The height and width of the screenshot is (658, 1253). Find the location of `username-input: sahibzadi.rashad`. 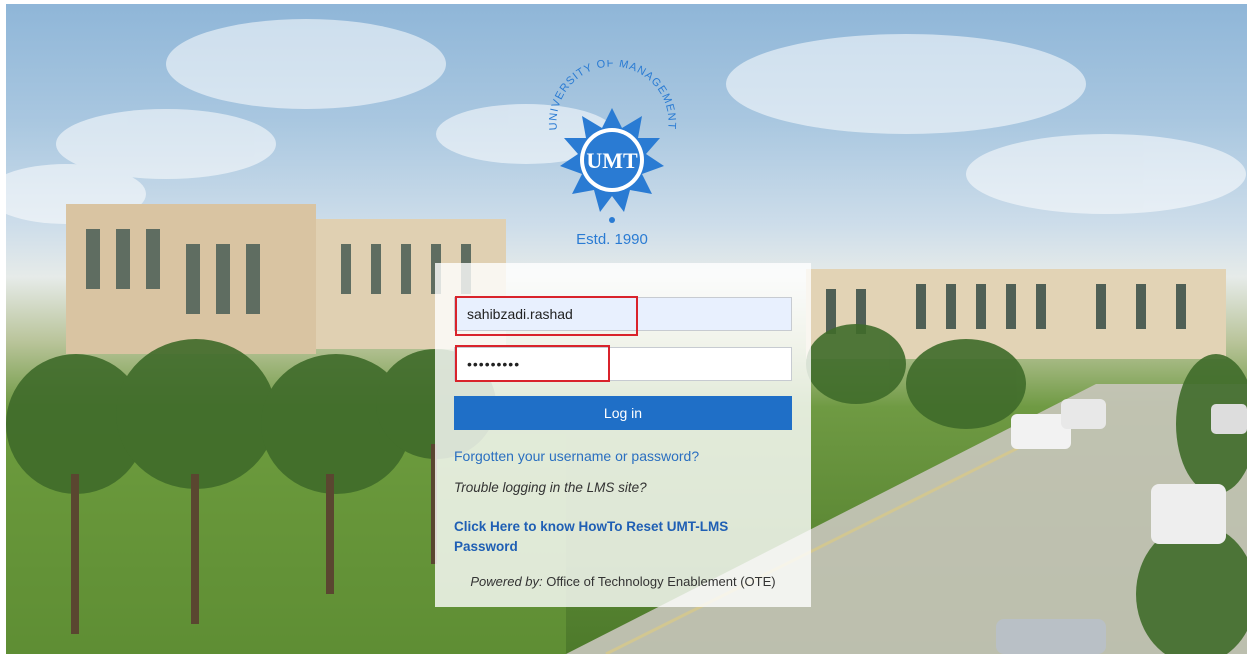

username-input: sahibzadi.rashad is located at coordinates (623, 314).